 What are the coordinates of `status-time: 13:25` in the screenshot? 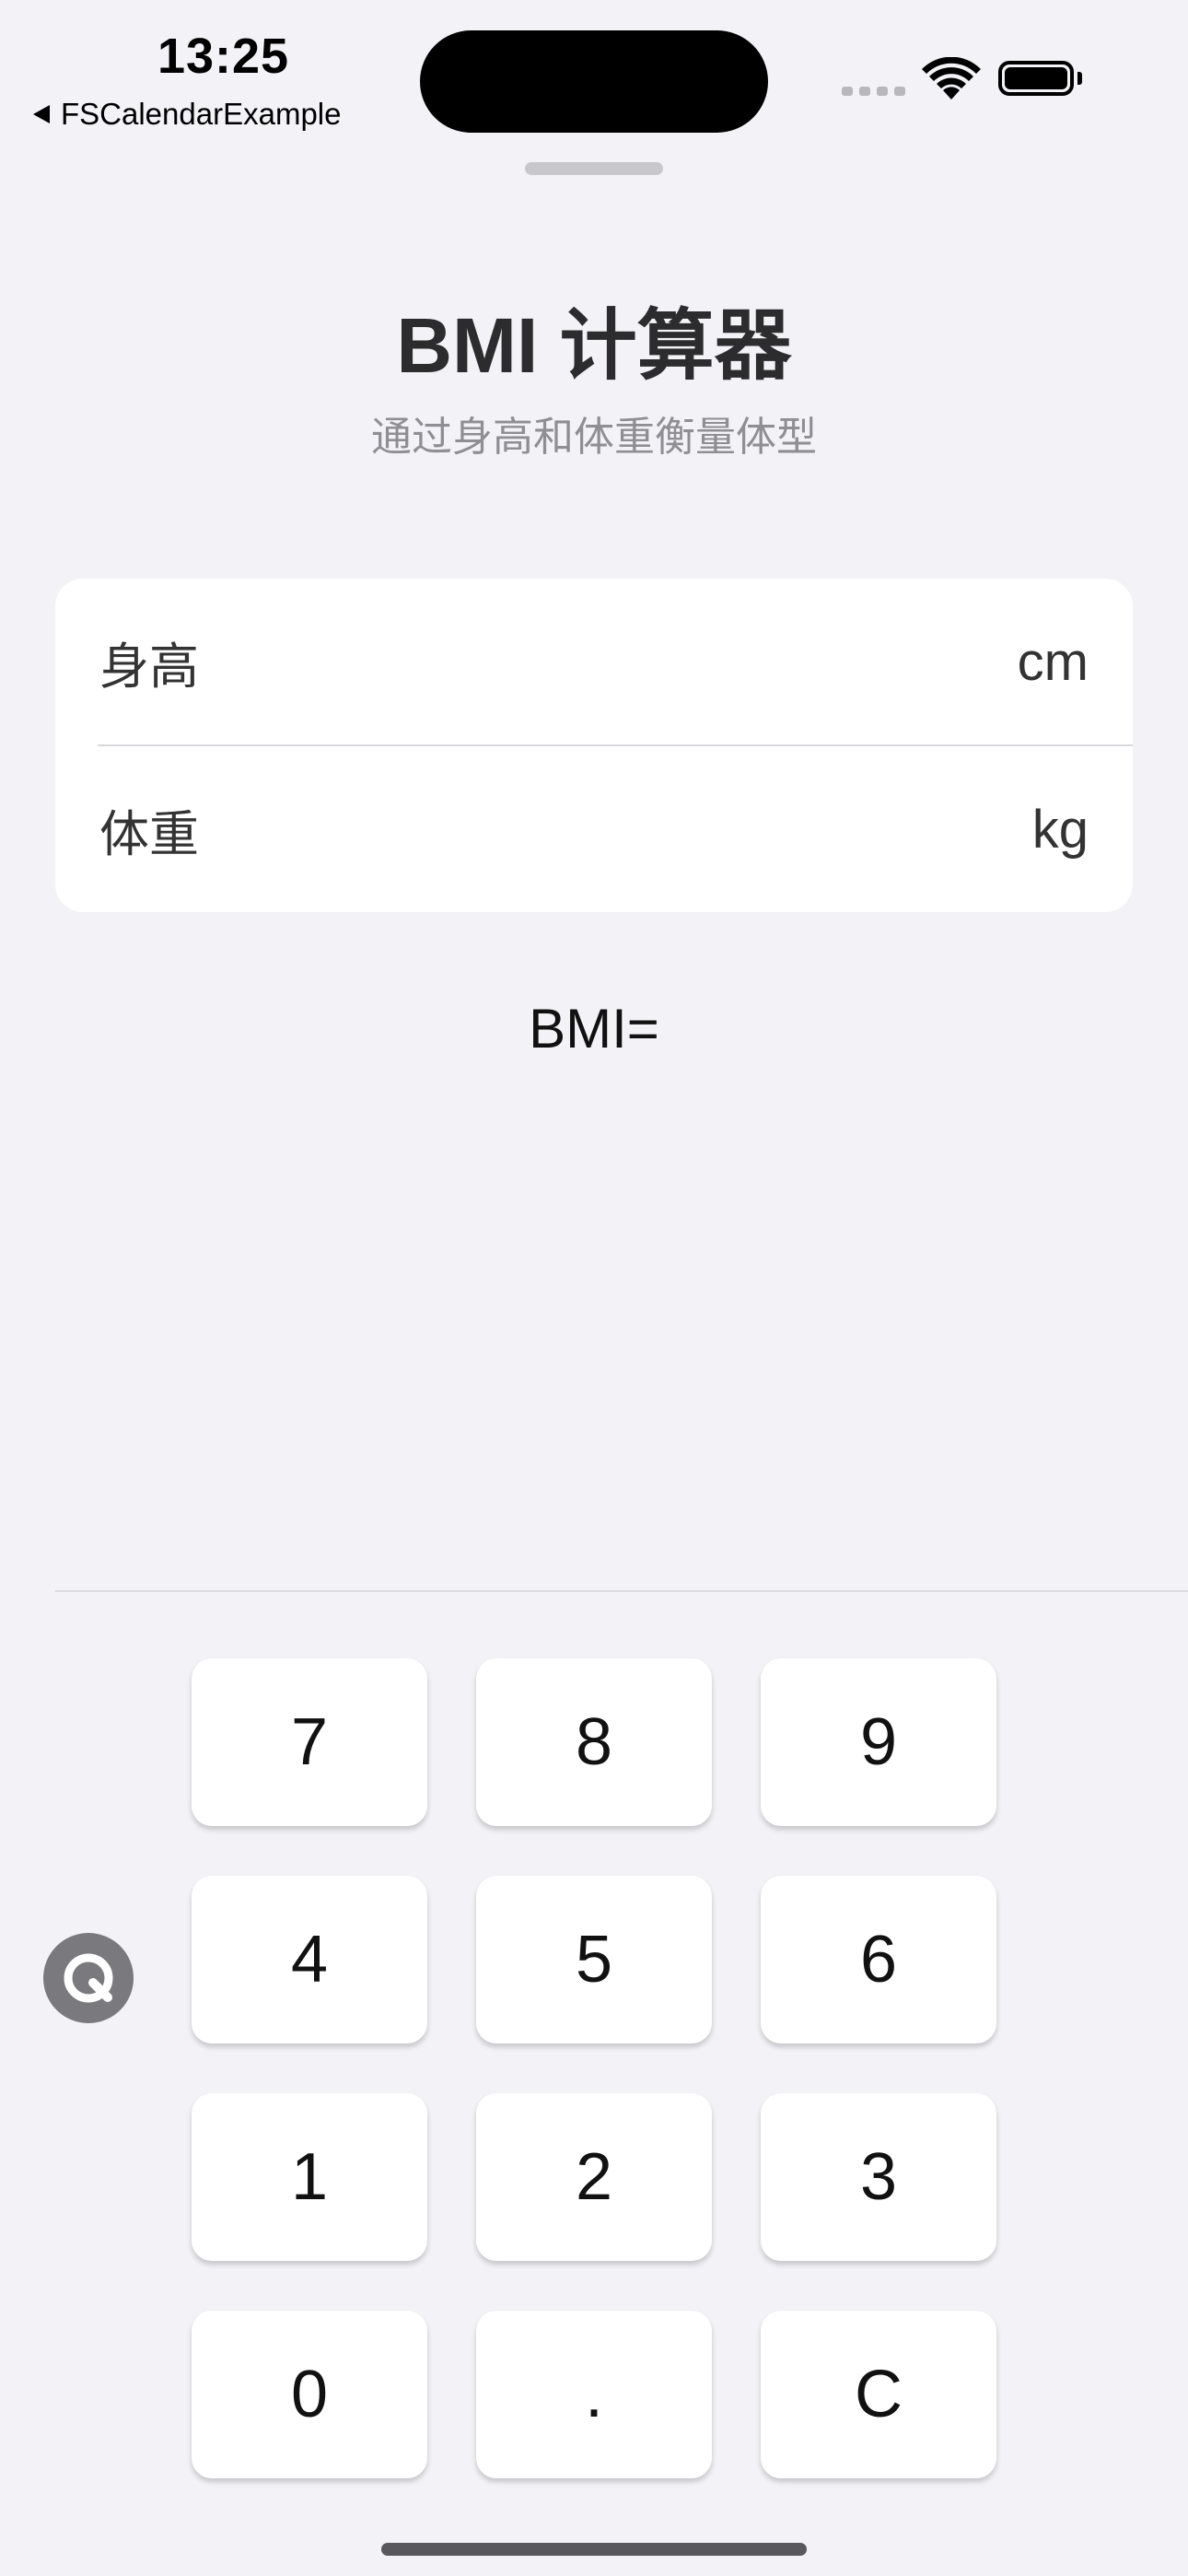 It's located at (223, 56).